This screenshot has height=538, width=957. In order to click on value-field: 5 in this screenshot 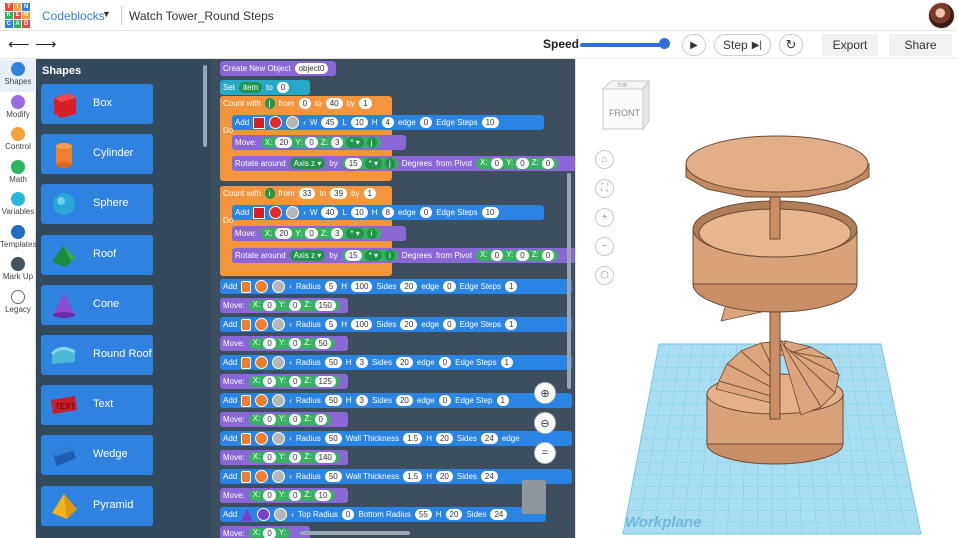, I will do `click(331, 324)`.